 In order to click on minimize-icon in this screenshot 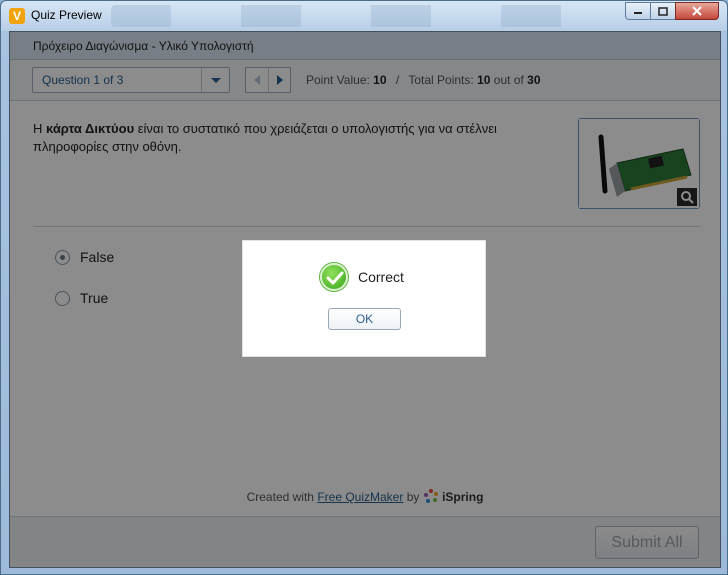, I will do `click(638, 13)`.